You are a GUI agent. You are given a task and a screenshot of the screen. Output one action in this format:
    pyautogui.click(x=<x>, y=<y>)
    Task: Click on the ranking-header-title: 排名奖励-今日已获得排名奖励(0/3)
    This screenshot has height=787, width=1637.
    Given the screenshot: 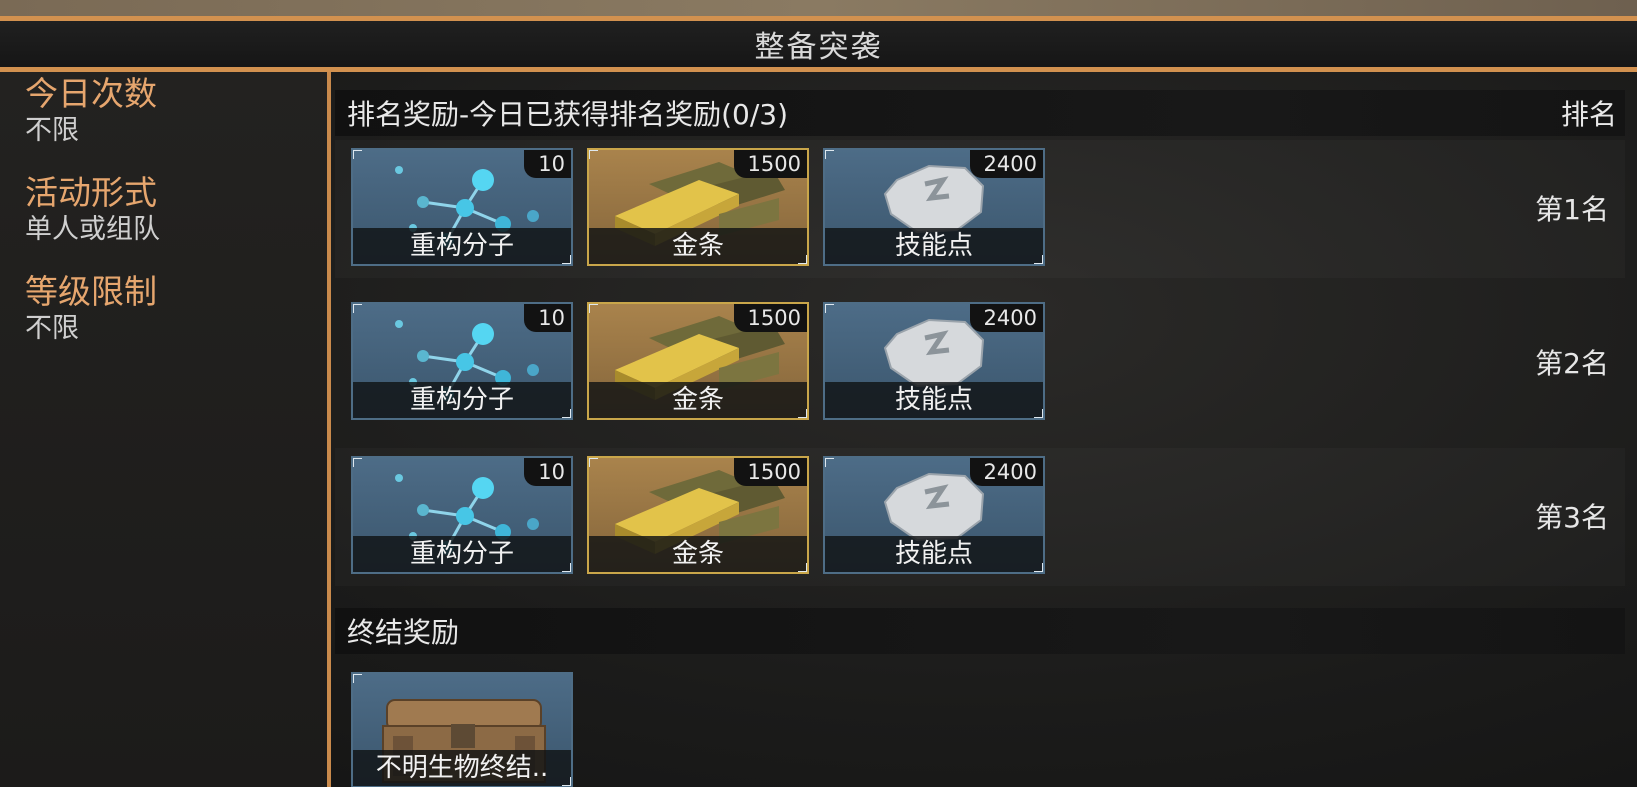 What is the action you would take?
    pyautogui.click(x=568, y=114)
    